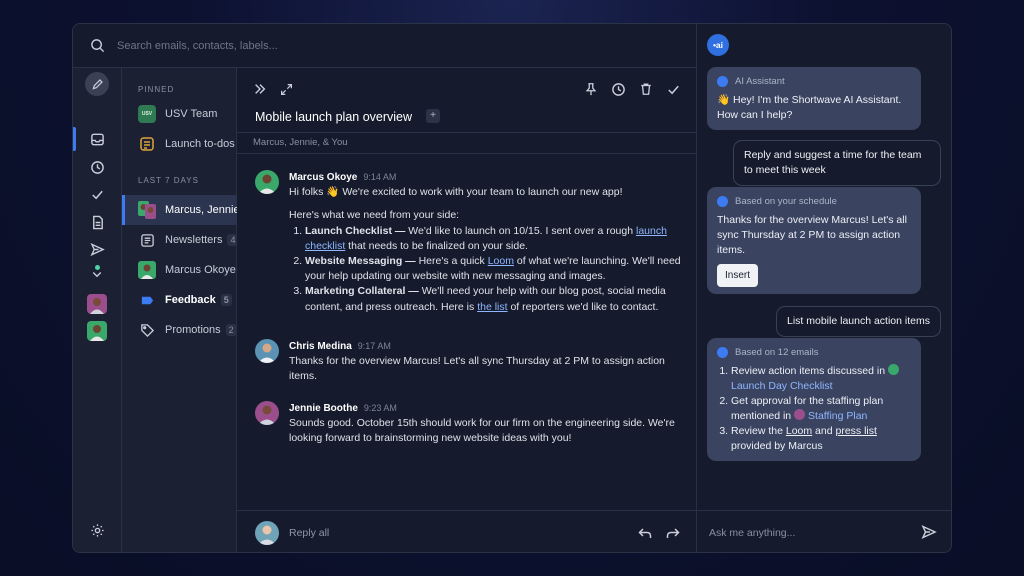 This screenshot has height=576, width=1024. What do you see at coordinates (320, 346) in the screenshot?
I see `sender-name: Chris Medina` at bounding box center [320, 346].